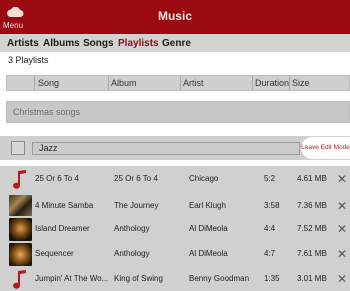 The width and height of the screenshot is (350, 291). Describe the element at coordinates (325, 148) in the screenshot. I see `leave-edit-mode-button: Leave Edit Mode` at that location.